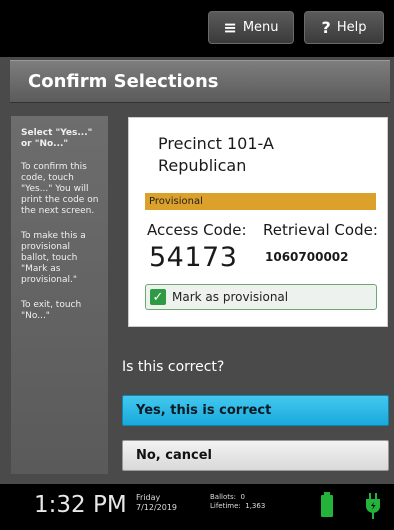 The image size is (394, 530). Describe the element at coordinates (148, 497) in the screenshot. I see `day-of-week: Friday` at that location.